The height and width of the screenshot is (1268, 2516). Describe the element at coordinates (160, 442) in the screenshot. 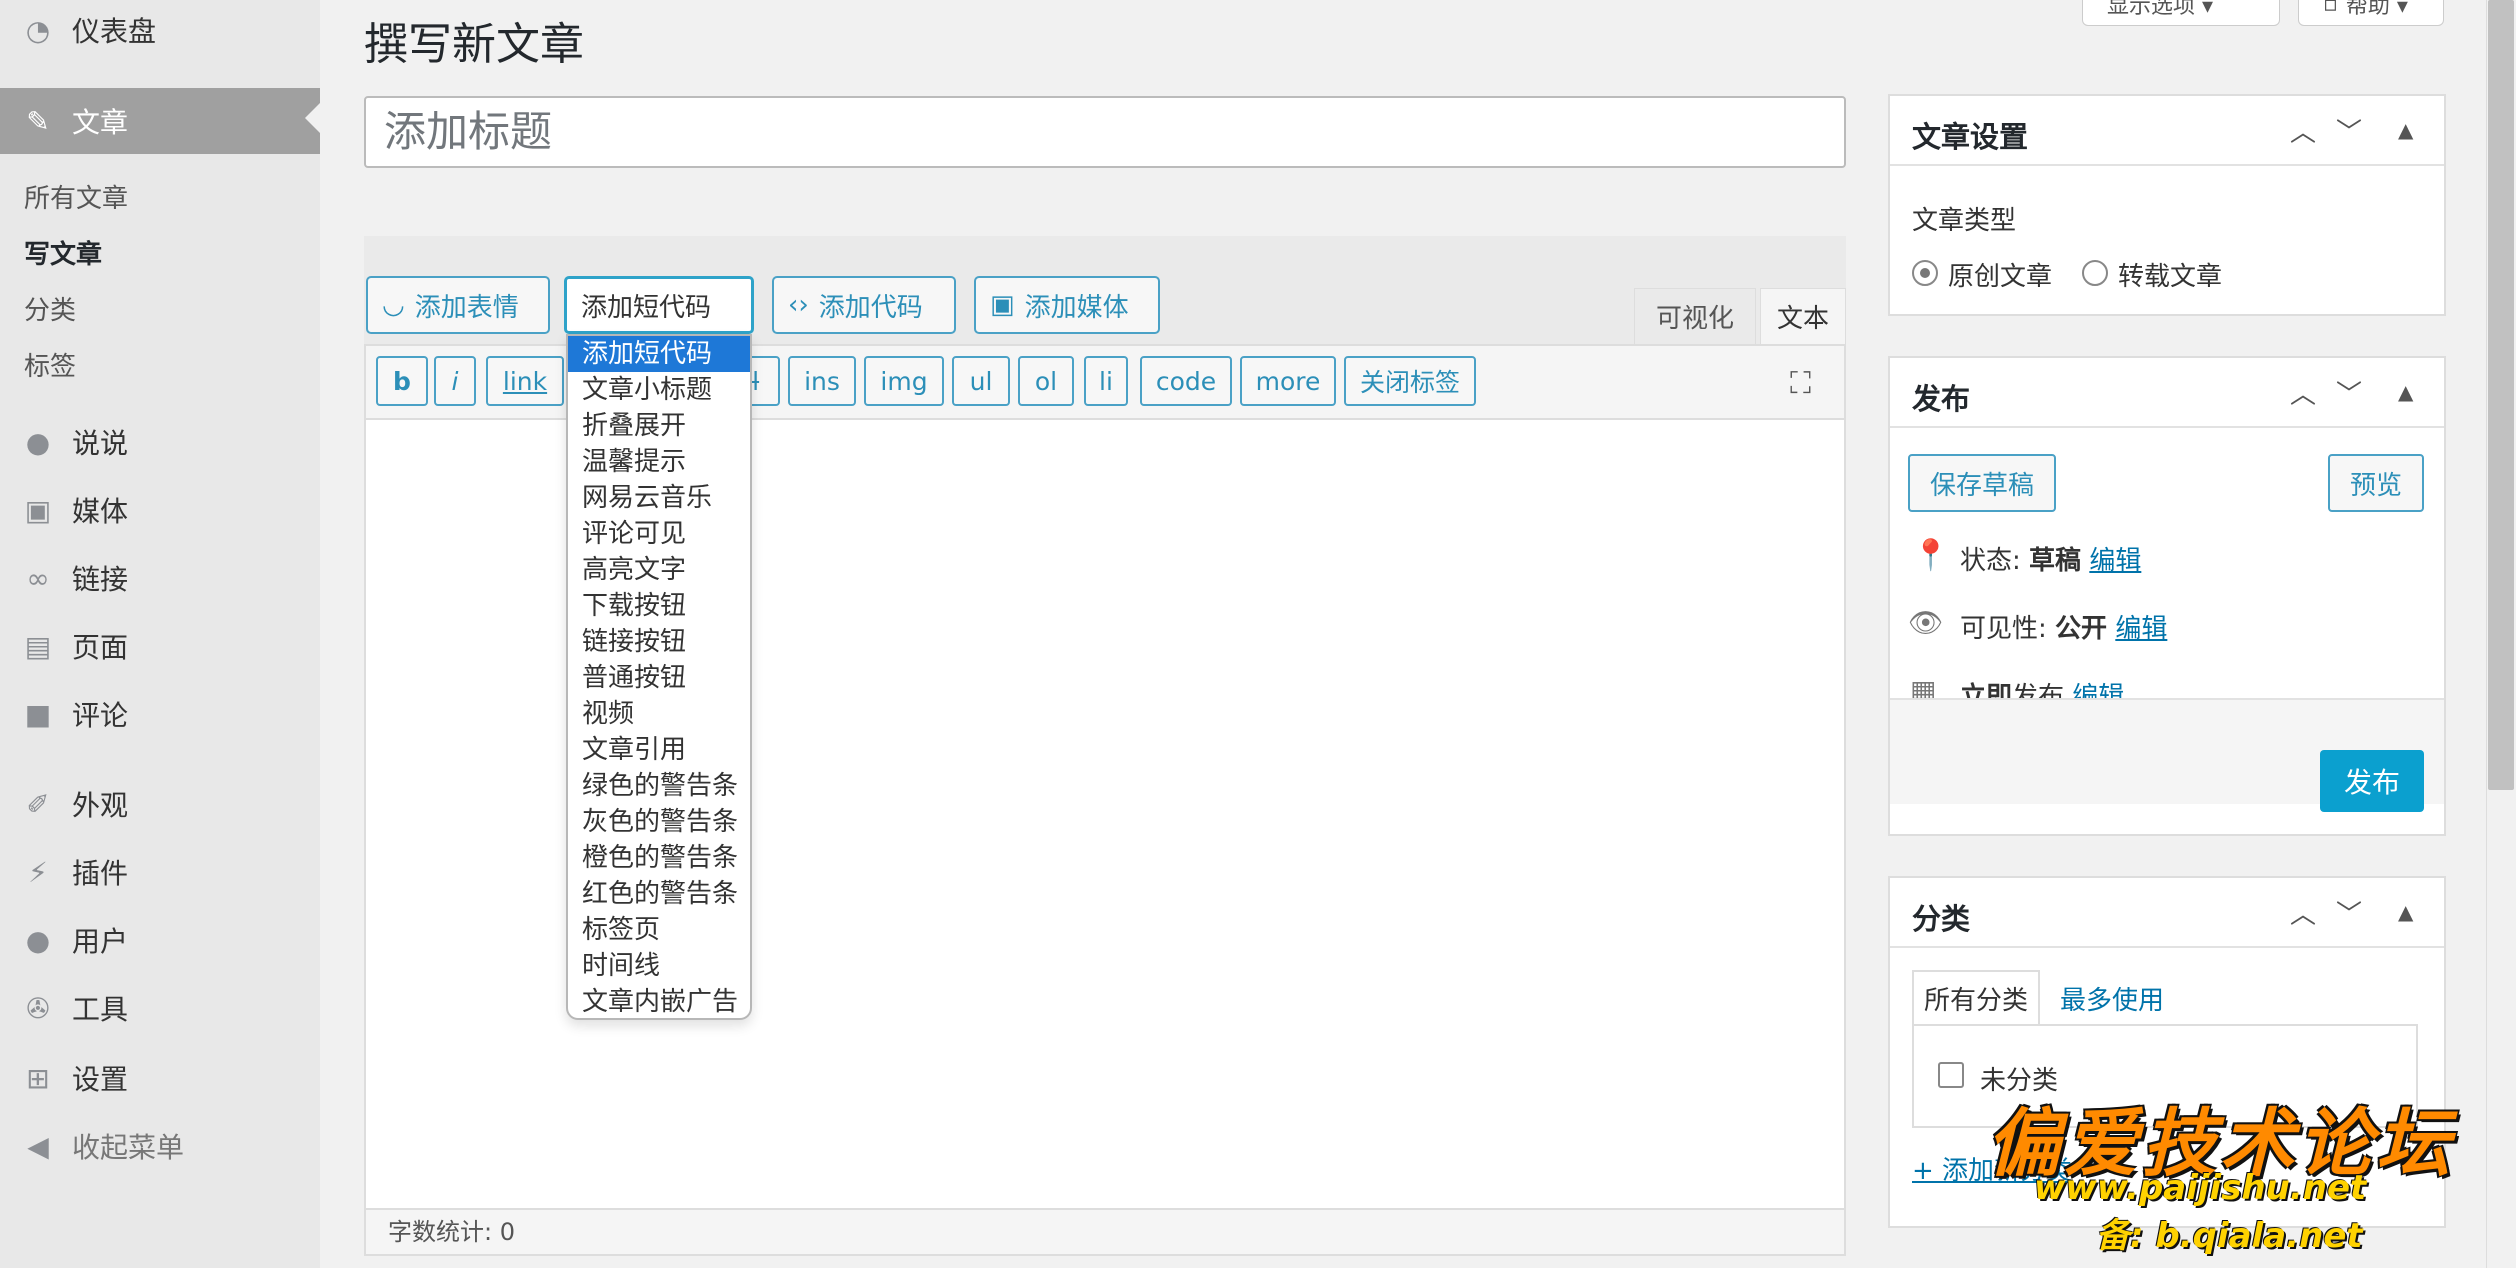

I see `sidebar-item-moments: ● 说说` at that location.